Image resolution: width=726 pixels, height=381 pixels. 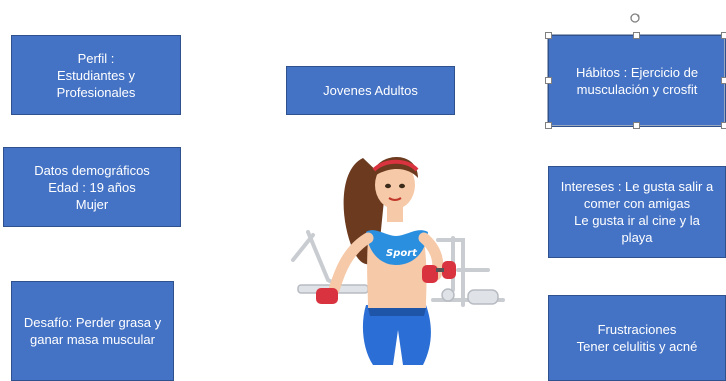 I want to click on young-adults-box: Jovenes Adultos, so click(x=370, y=90).